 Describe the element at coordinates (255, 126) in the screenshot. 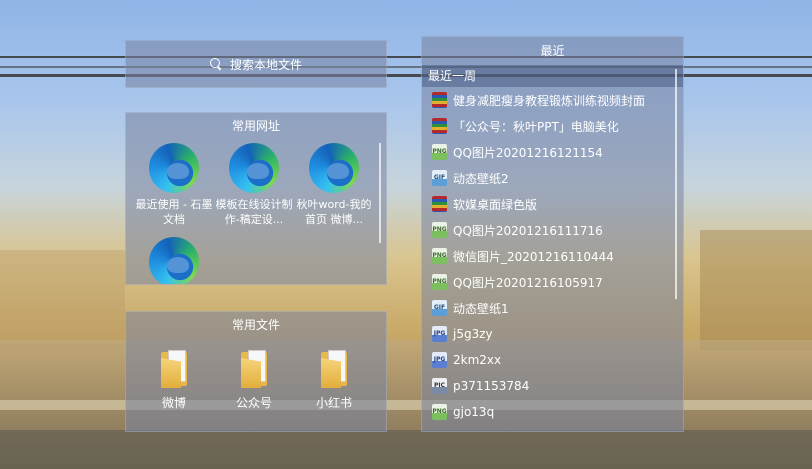

I see `common-websites-title: 常用网址` at that location.